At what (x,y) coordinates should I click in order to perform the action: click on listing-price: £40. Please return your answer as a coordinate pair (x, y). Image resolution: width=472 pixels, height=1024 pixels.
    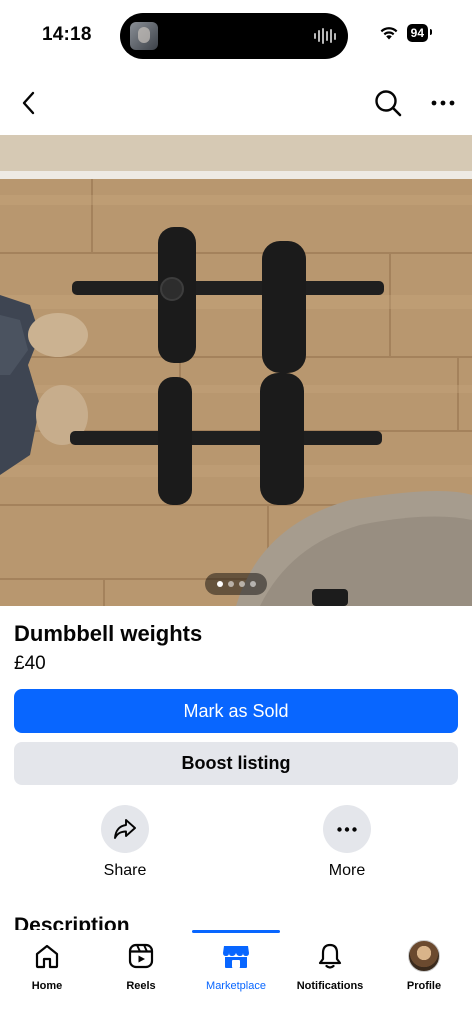
    Looking at the image, I should click on (30, 663).